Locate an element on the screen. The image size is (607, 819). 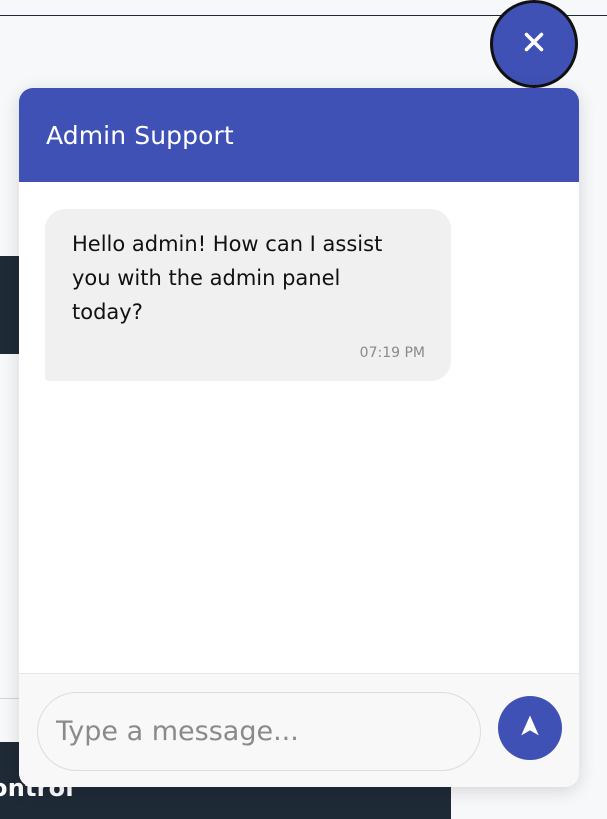
close-icon is located at coordinates (534, 44).